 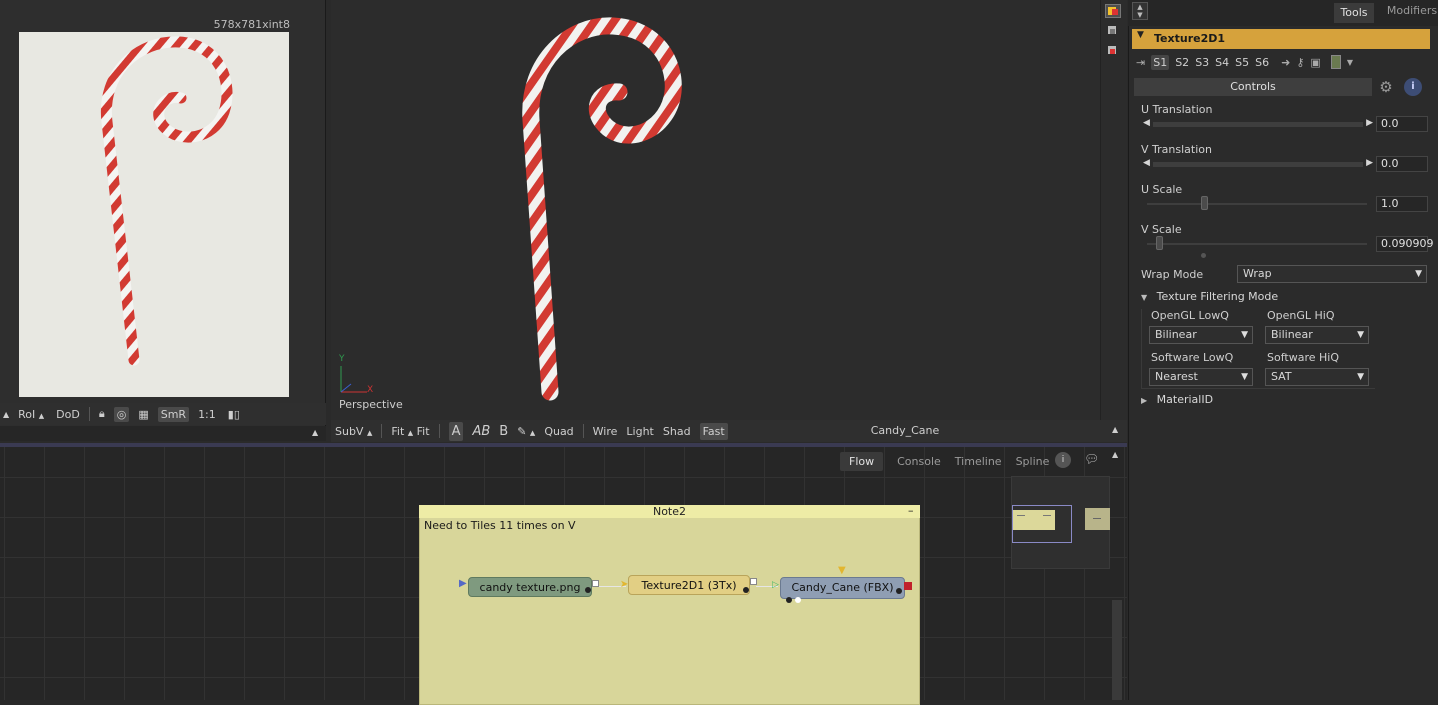 What do you see at coordinates (1159, 243) in the screenshot?
I see `v-scale-slider-thumb` at bounding box center [1159, 243].